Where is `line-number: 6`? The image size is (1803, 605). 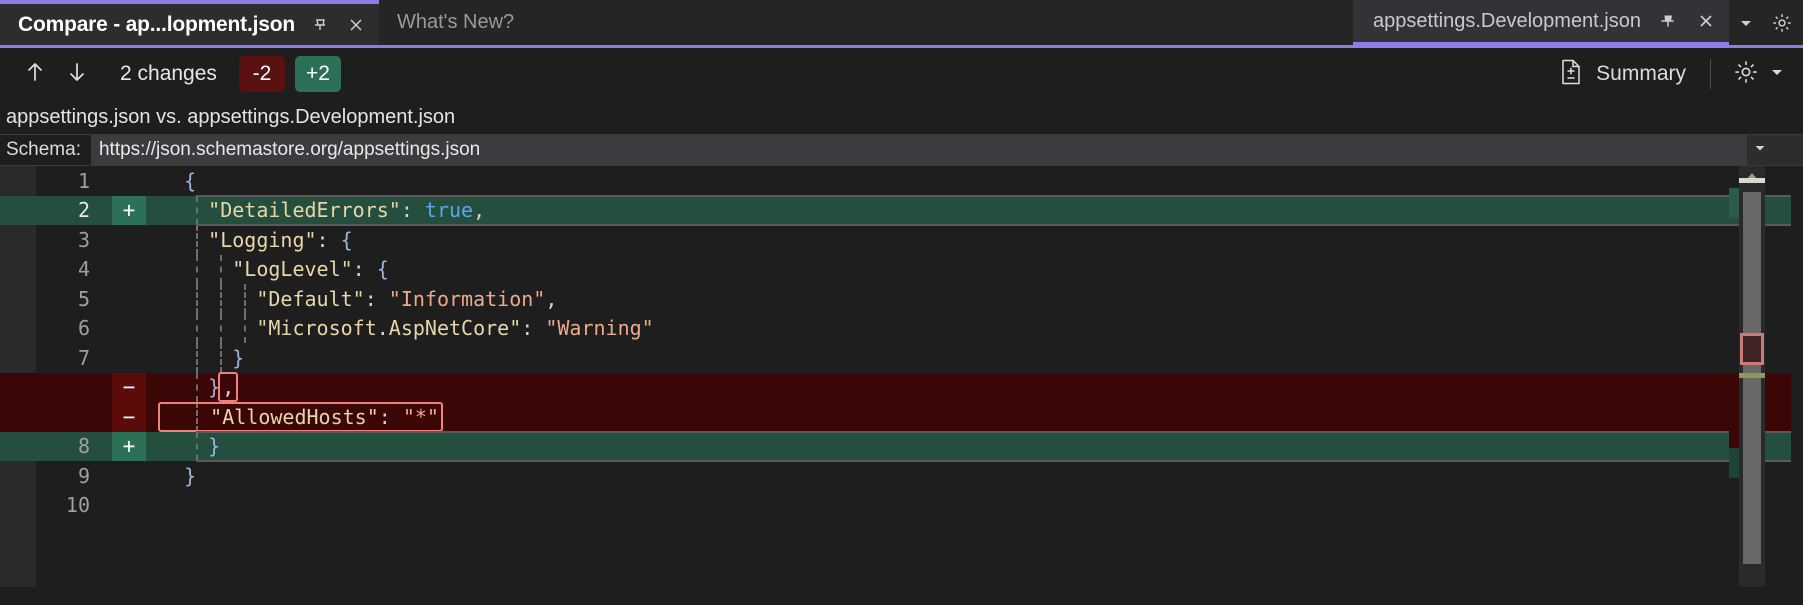 line-number: 6 is located at coordinates (83, 328).